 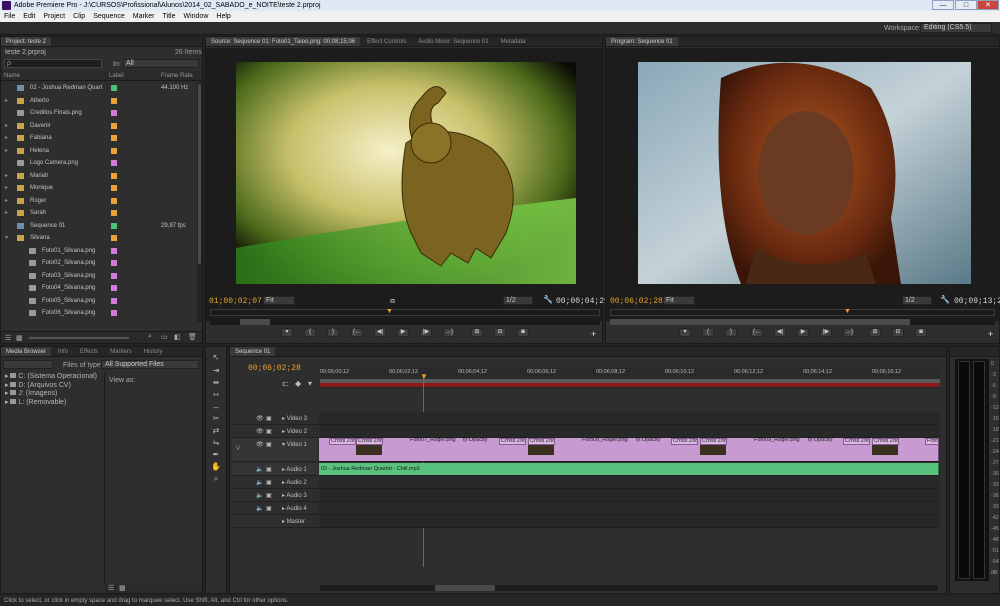 I want to click on files-of-type-select: All Supported Files, so click(x=150, y=364).